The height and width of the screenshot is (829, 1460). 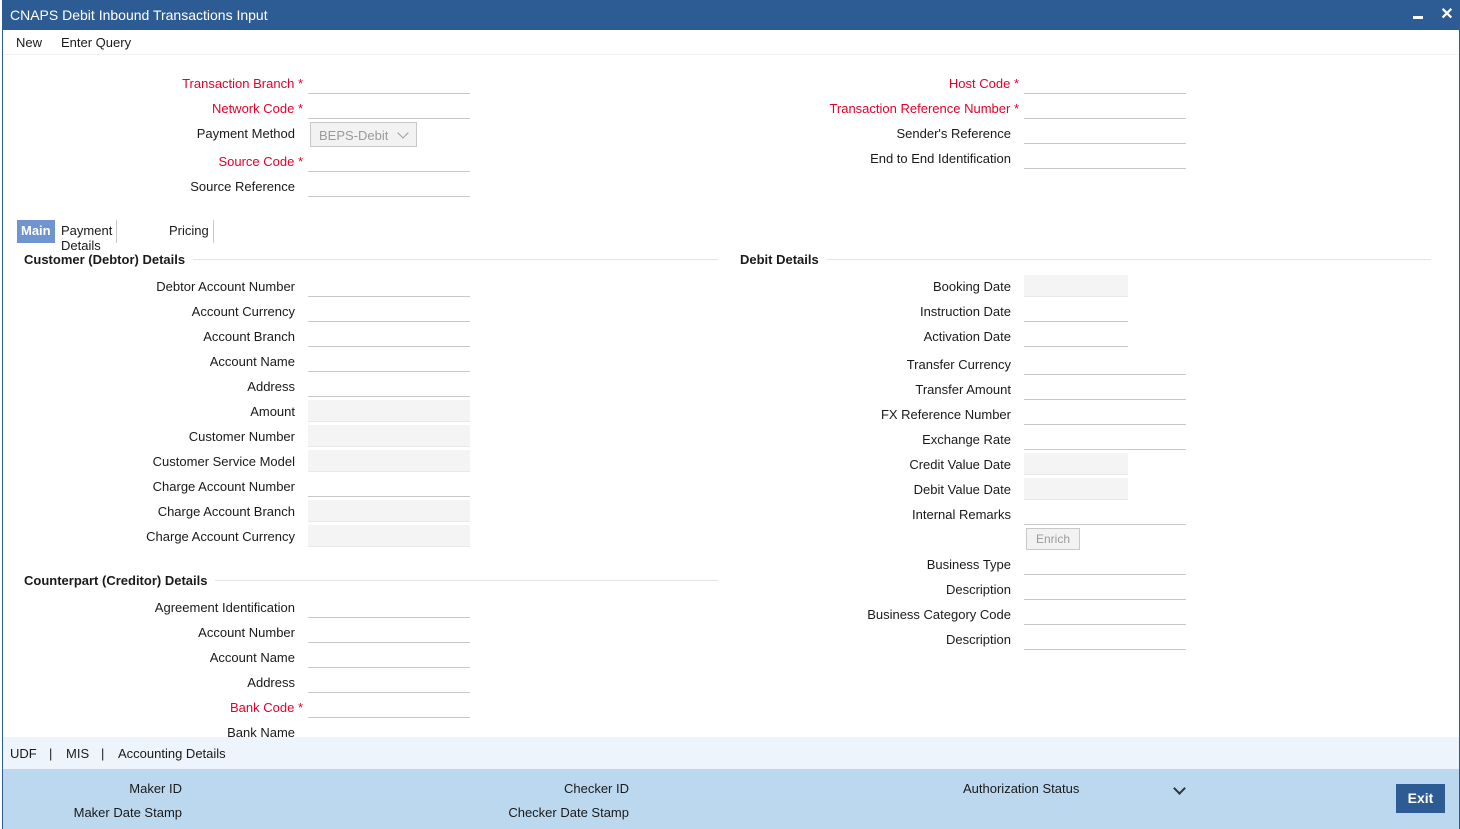 I want to click on customer-number-field, so click(x=389, y=436).